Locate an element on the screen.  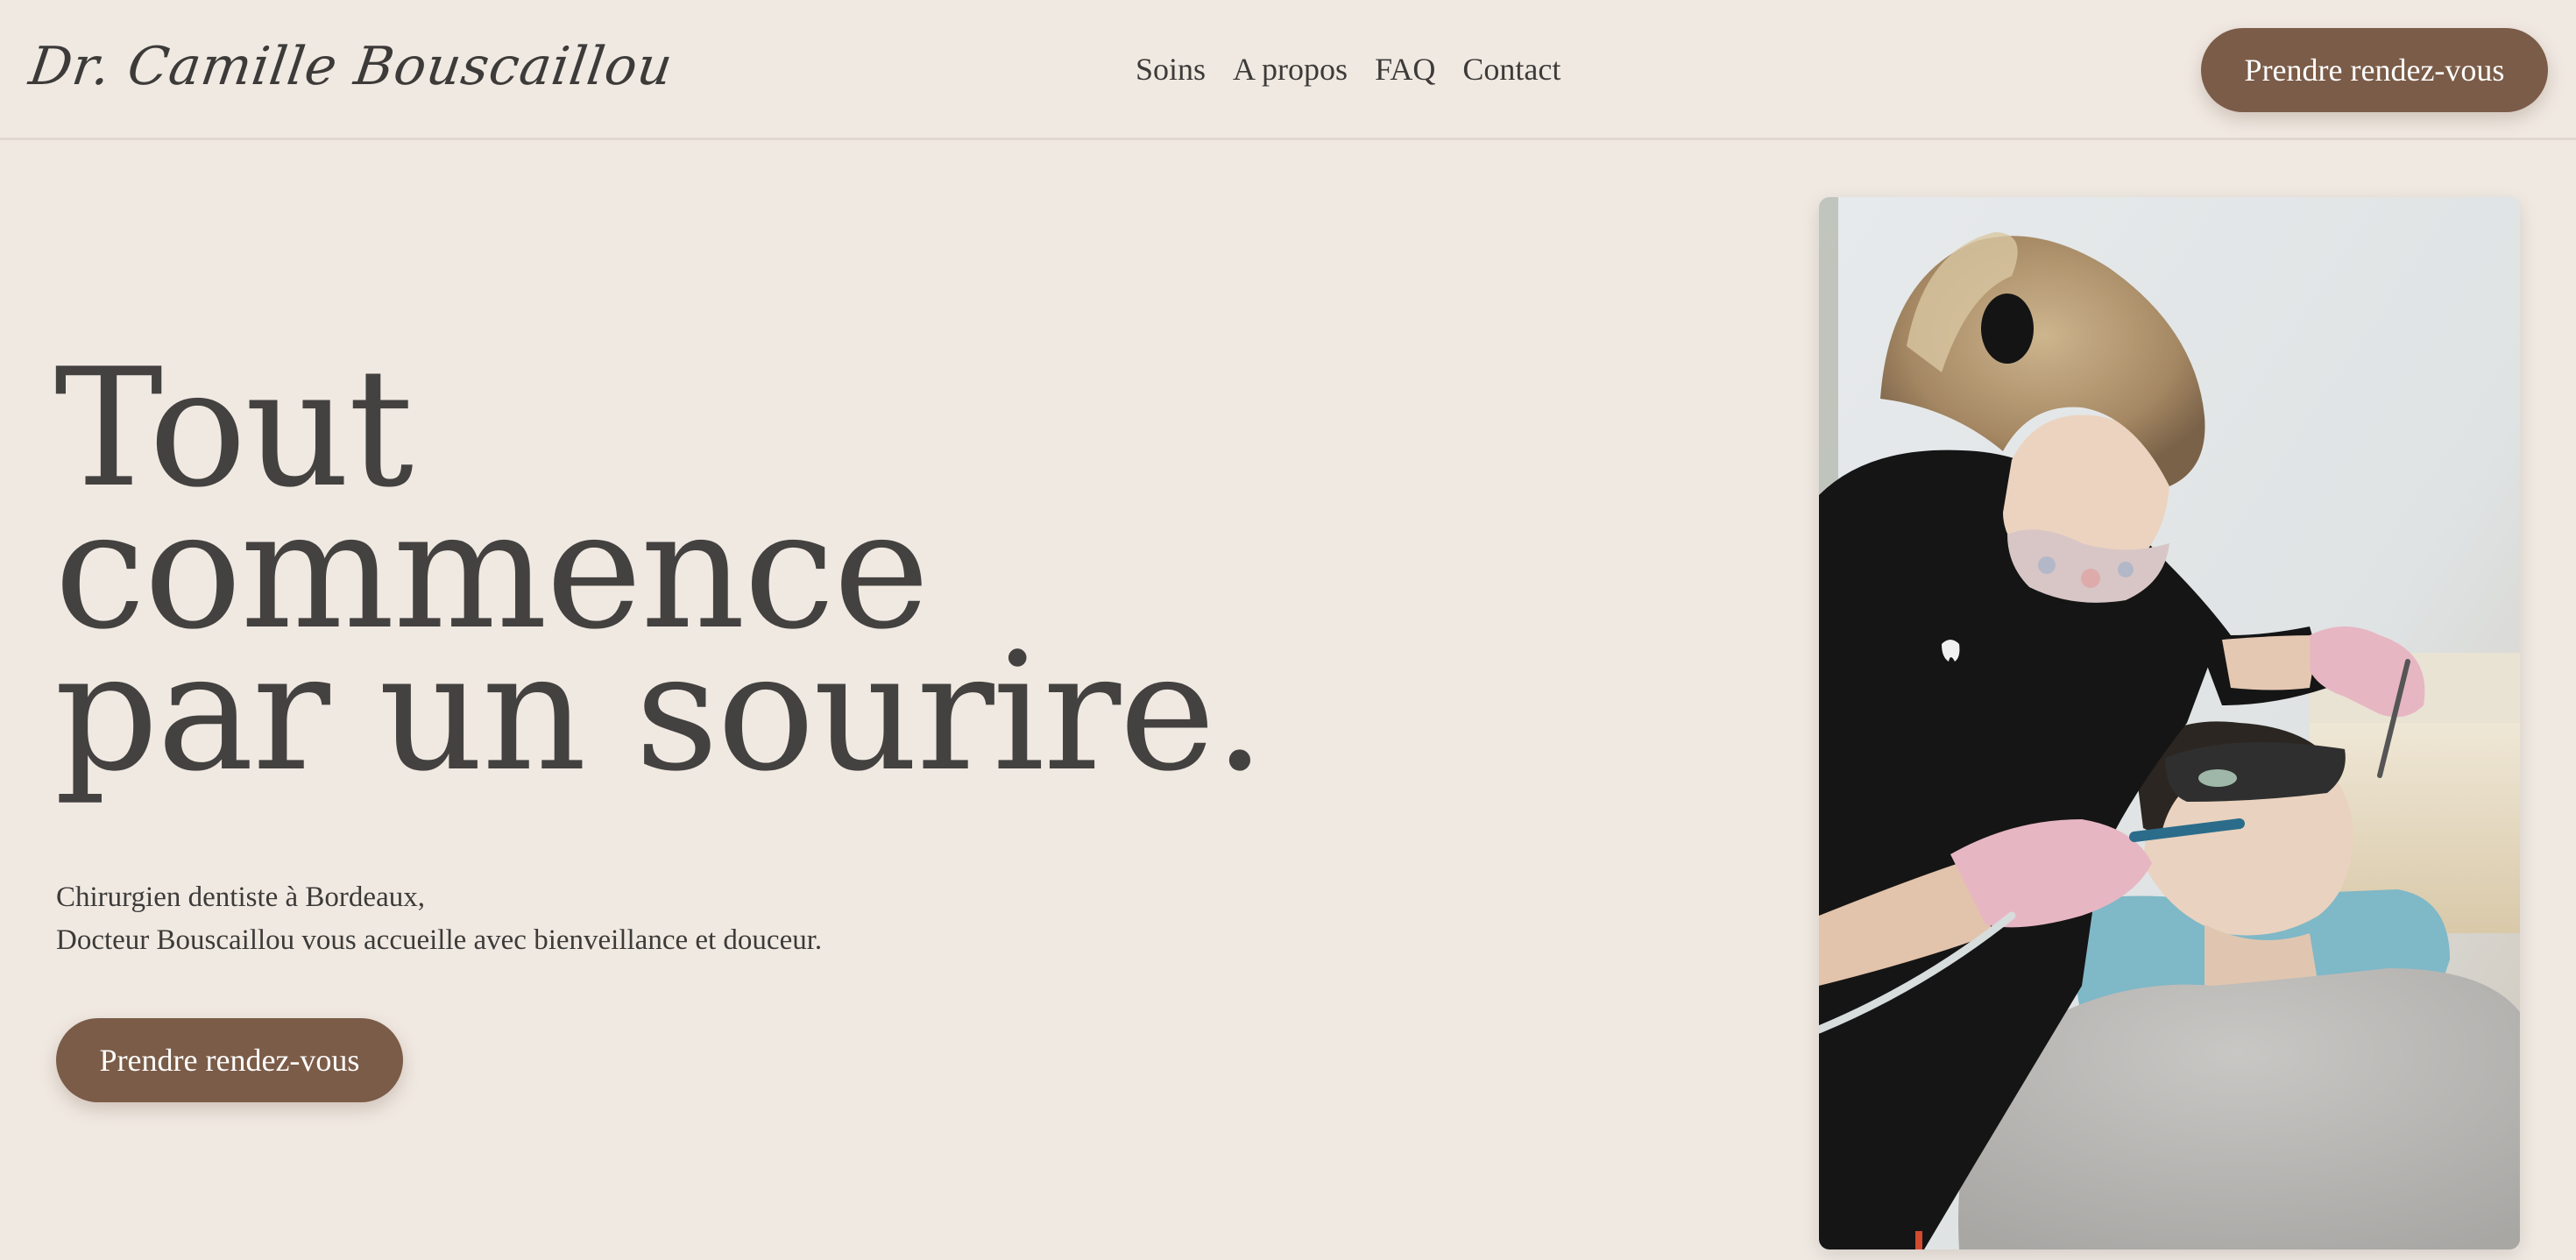
nav-link-contact: Contact is located at coordinates (1511, 69).